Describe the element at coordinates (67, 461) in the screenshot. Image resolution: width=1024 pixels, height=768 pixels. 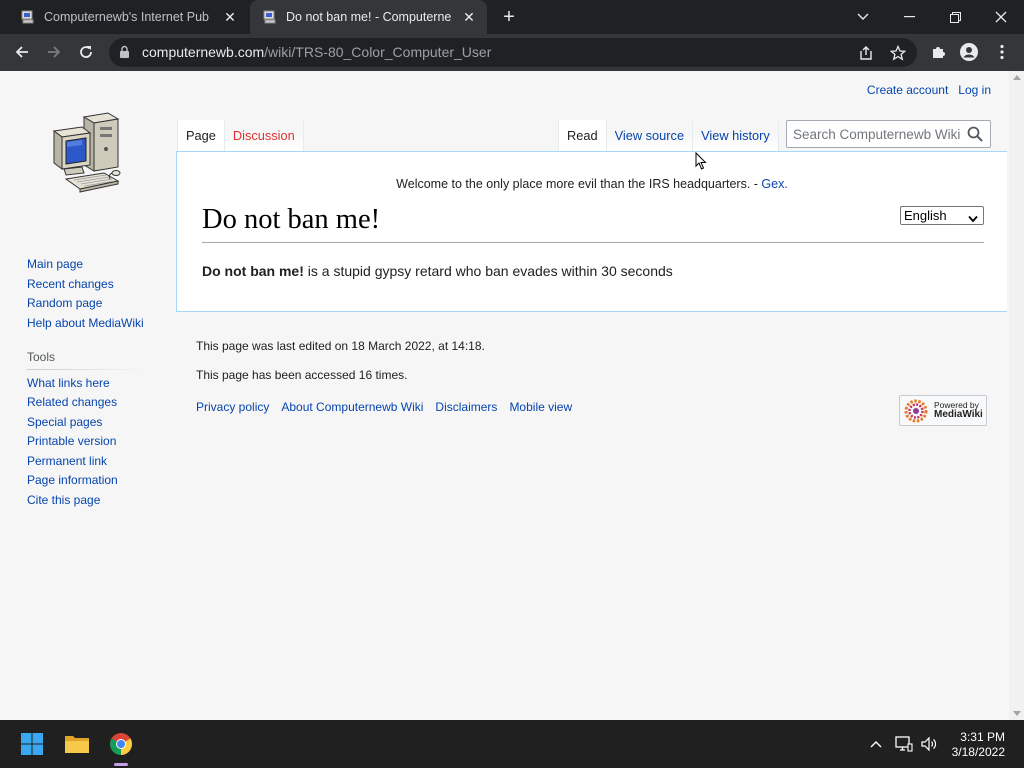
I see `sidebar-item-permanent-link: Permanent link` at that location.